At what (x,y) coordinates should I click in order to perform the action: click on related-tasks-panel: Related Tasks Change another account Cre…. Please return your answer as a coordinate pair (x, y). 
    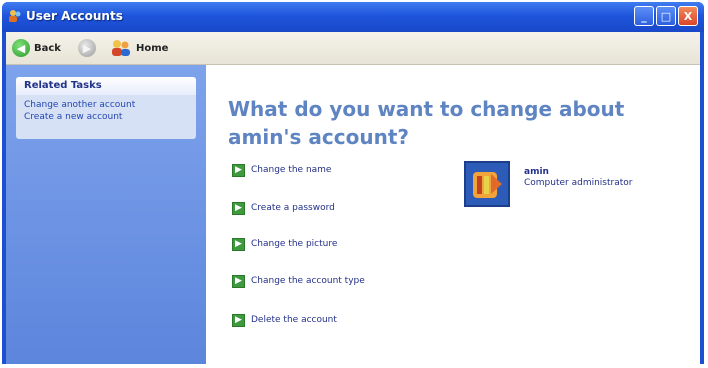
    Looking at the image, I should click on (106, 108).